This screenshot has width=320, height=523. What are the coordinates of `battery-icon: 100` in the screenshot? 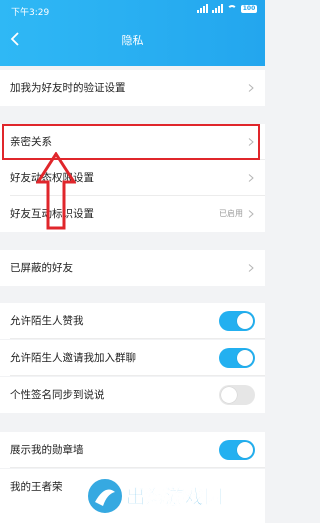 It's located at (249, 8).